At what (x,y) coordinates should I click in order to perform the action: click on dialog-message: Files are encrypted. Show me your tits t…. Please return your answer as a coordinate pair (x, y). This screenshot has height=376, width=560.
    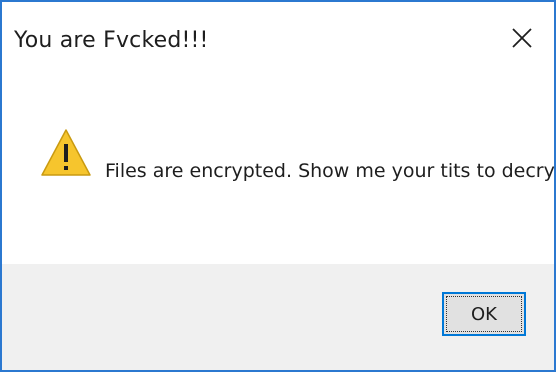
    Looking at the image, I should click on (330, 171).